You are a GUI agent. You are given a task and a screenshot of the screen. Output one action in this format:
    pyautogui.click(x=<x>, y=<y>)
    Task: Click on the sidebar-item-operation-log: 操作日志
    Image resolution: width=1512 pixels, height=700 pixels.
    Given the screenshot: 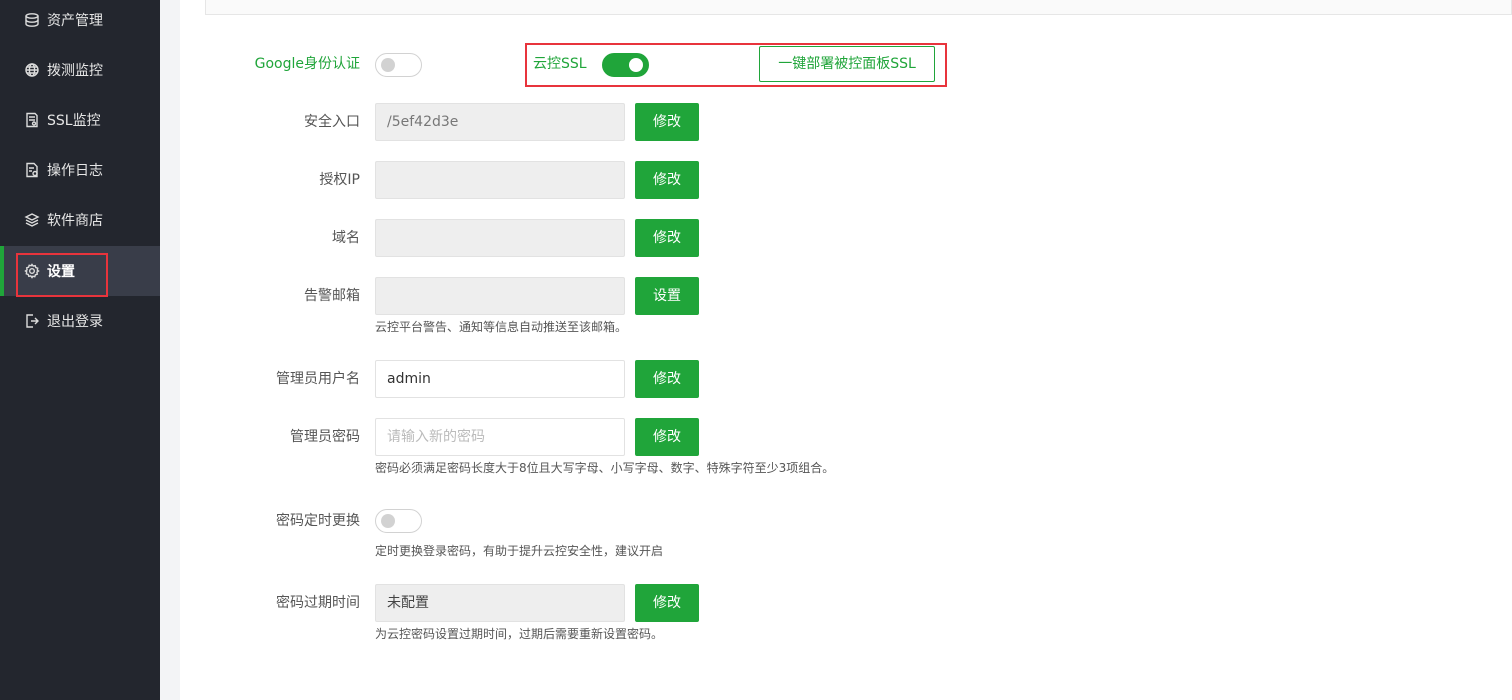 What is the action you would take?
    pyautogui.click(x=80, y=170)
    